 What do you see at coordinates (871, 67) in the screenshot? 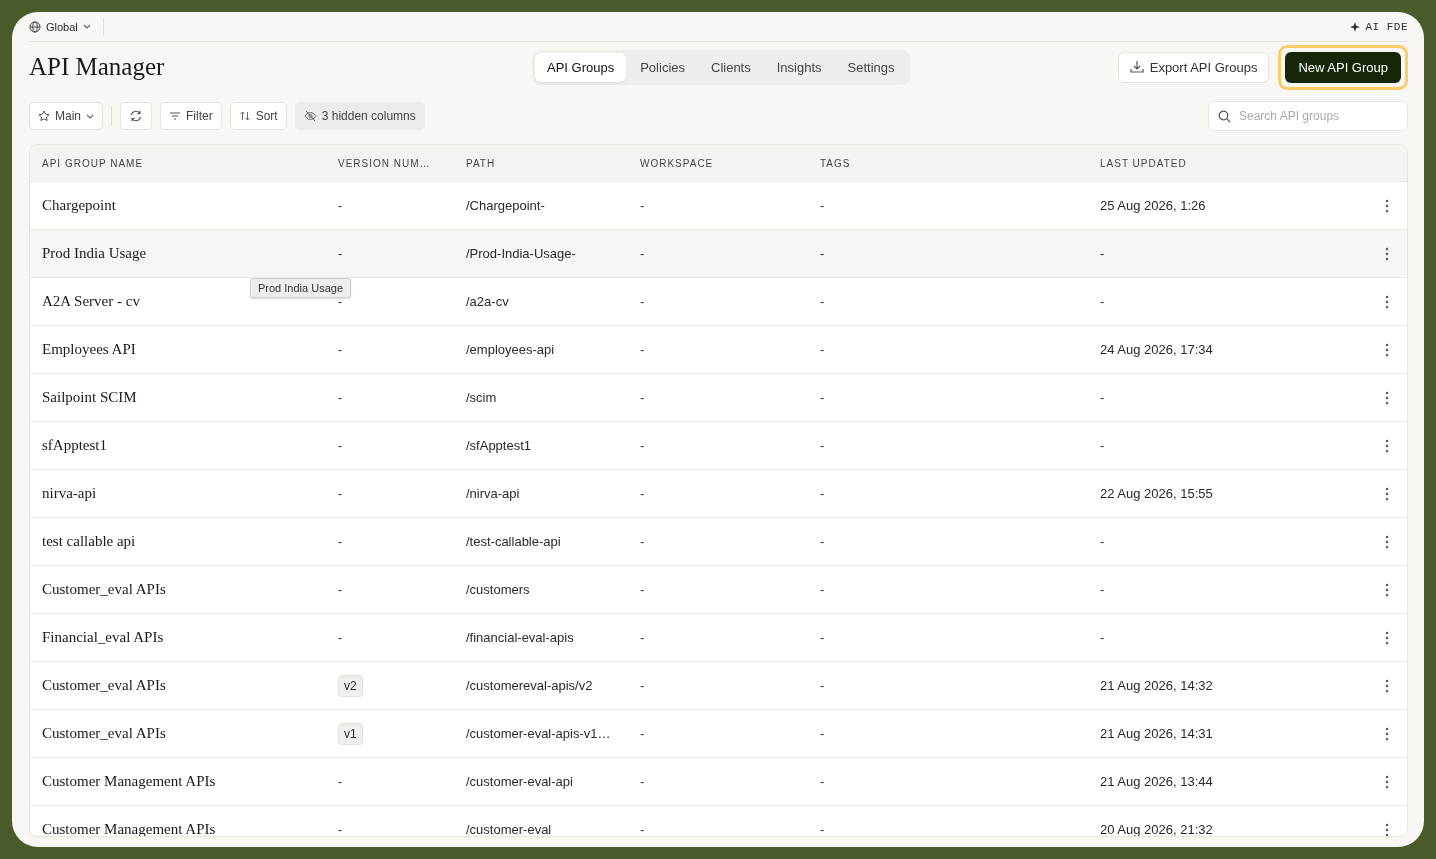
I see `nav-tab: Settings` at bounding box center [871, 67].